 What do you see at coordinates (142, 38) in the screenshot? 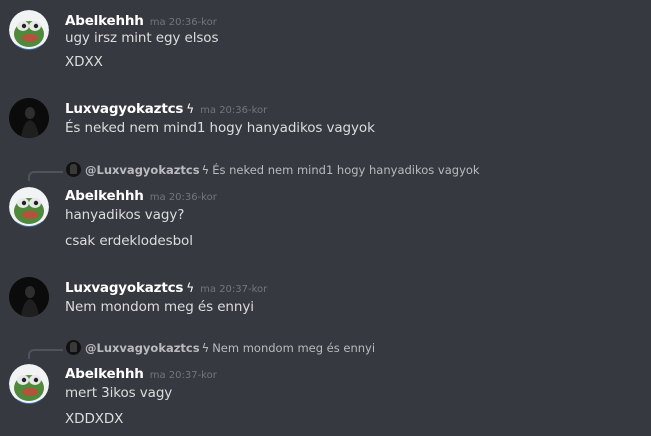
I see `message-text: ugy irsz mint egy elsos` at bounding box center [142, 38].